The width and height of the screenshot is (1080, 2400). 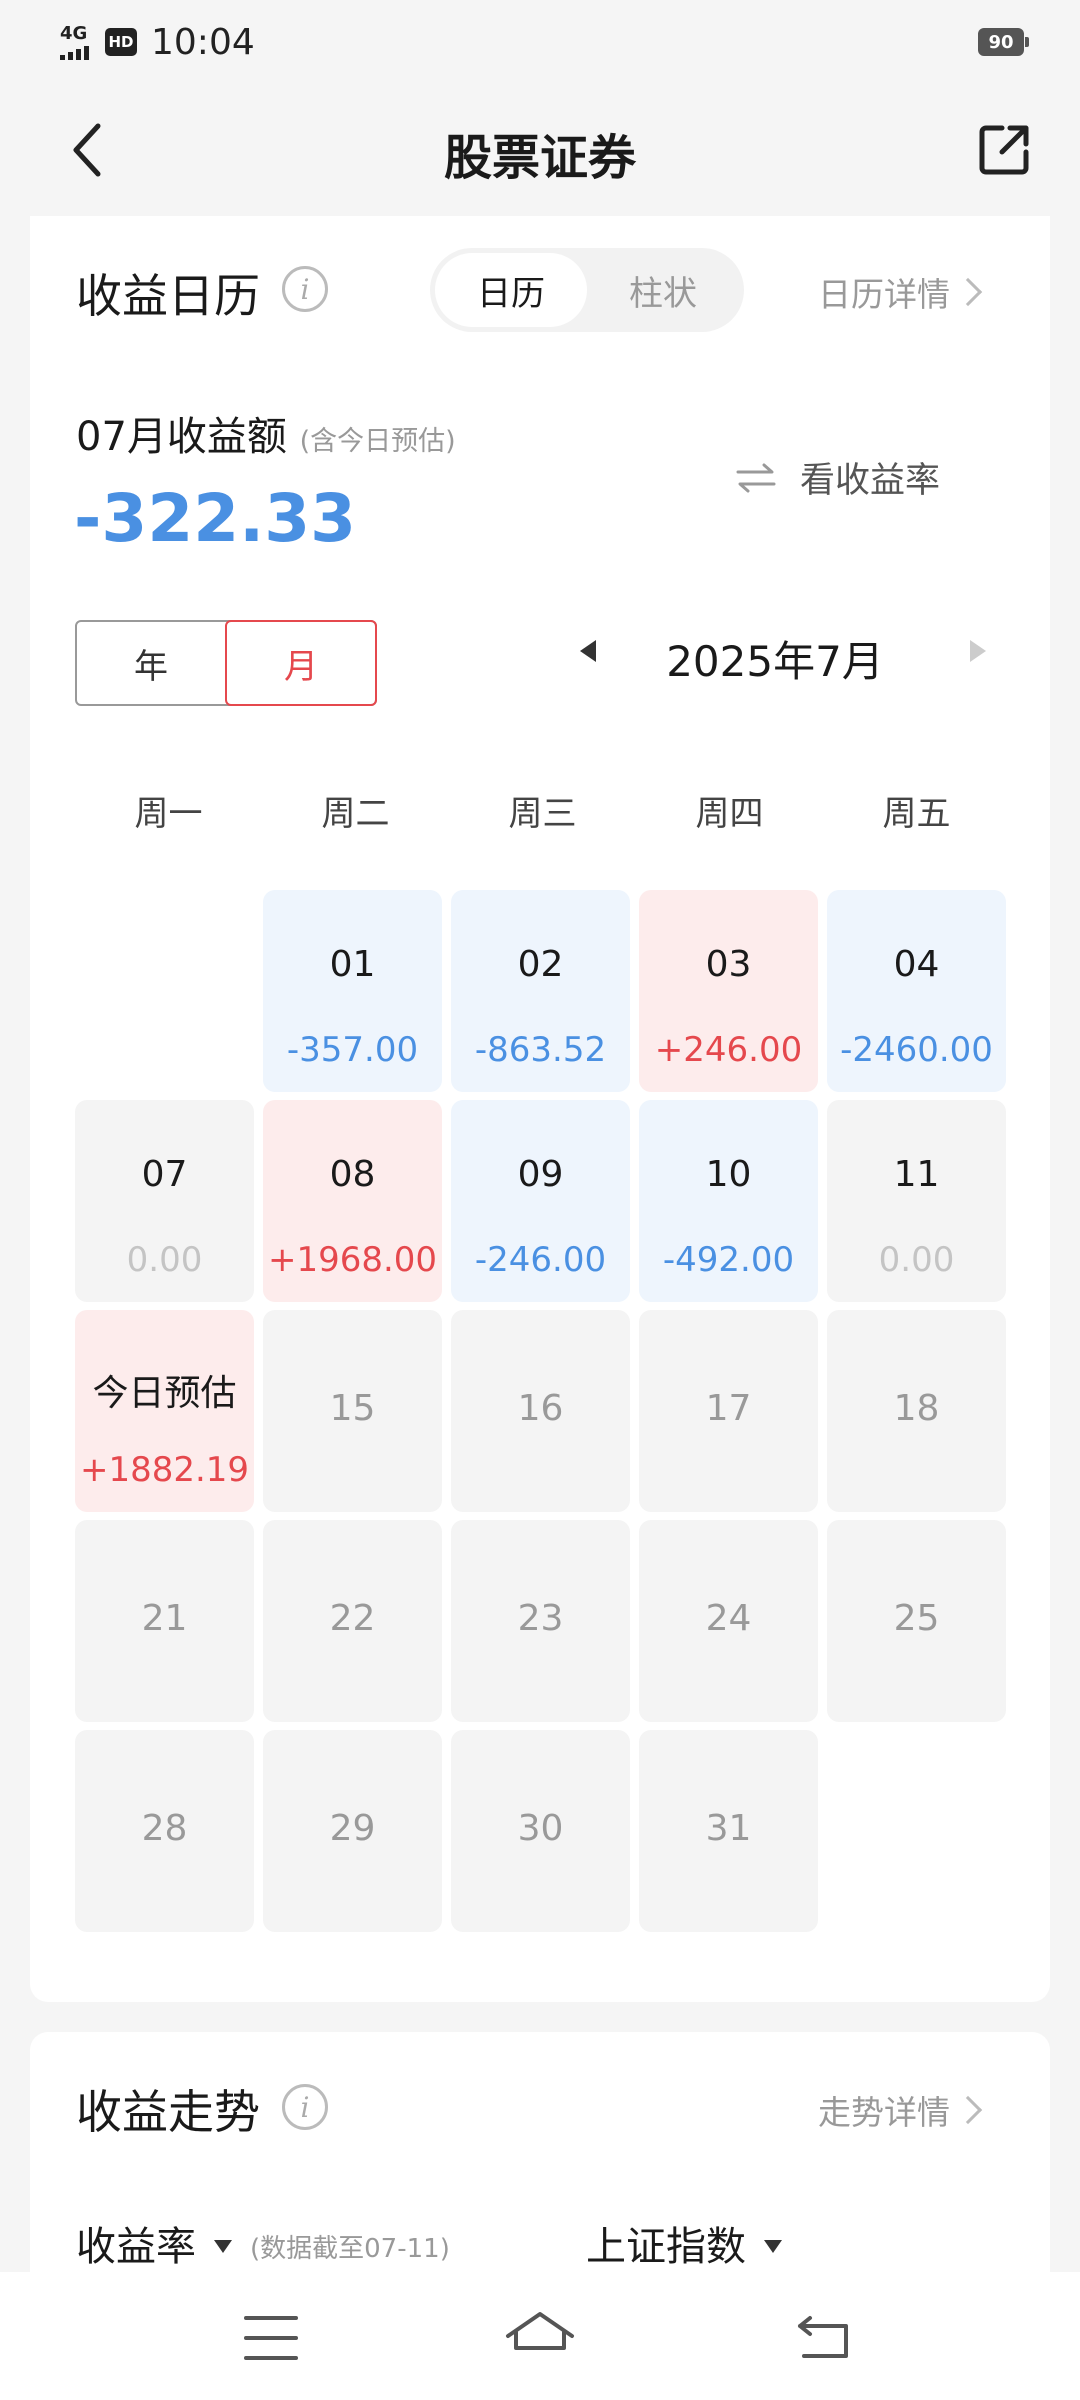 What do you see at coordinates (1003, 42) in the screenshot?
I see `battery-icon: 90` at bounding box center [1003, 42].